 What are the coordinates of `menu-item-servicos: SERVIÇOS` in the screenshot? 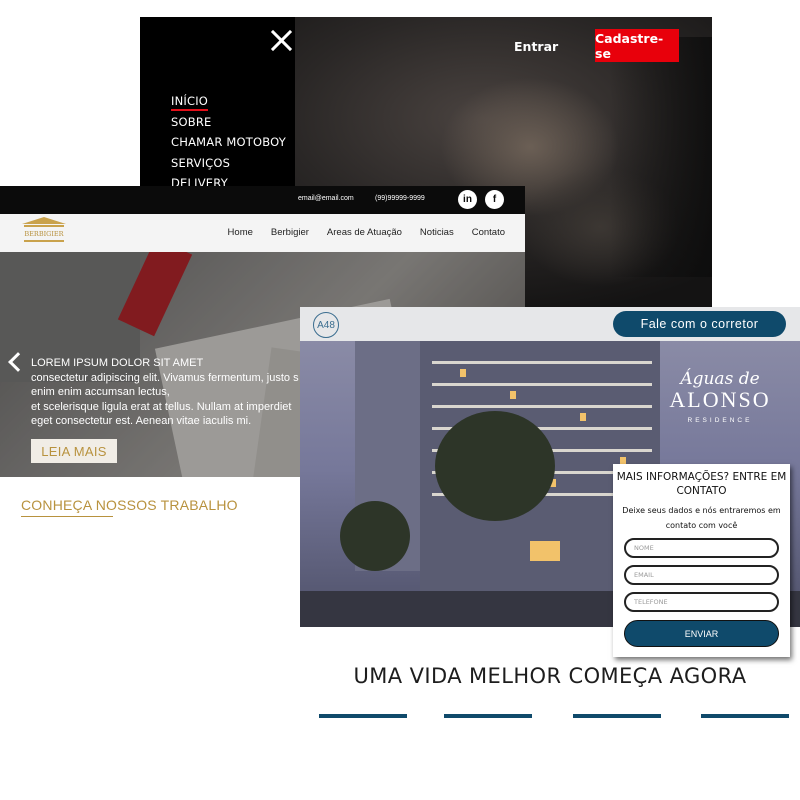 It's located at (228, 166).